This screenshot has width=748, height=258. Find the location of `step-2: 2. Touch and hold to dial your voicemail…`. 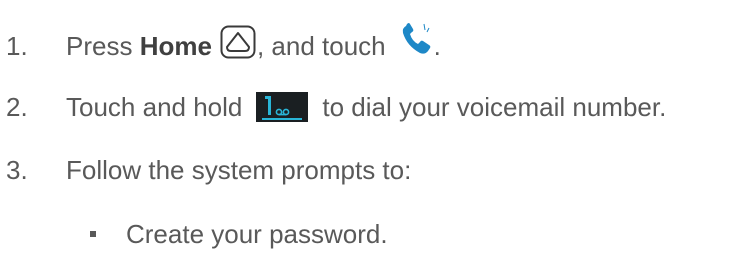

step-2: 2. Touch and hold to dial your voicemail… is located at coordinates (333, 107).